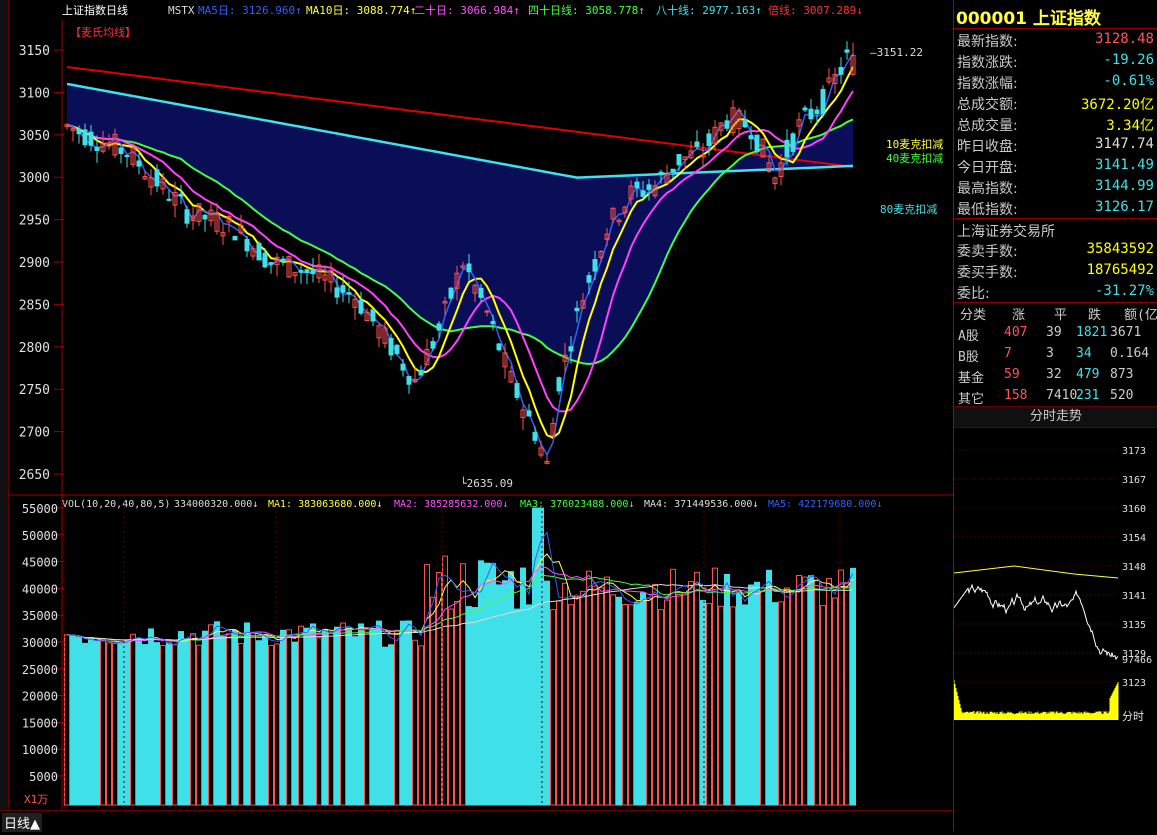 The height and width of the screenshot is (835, 1157). I want to click on intraday-tab: 分时走势, so click(1055, 417).